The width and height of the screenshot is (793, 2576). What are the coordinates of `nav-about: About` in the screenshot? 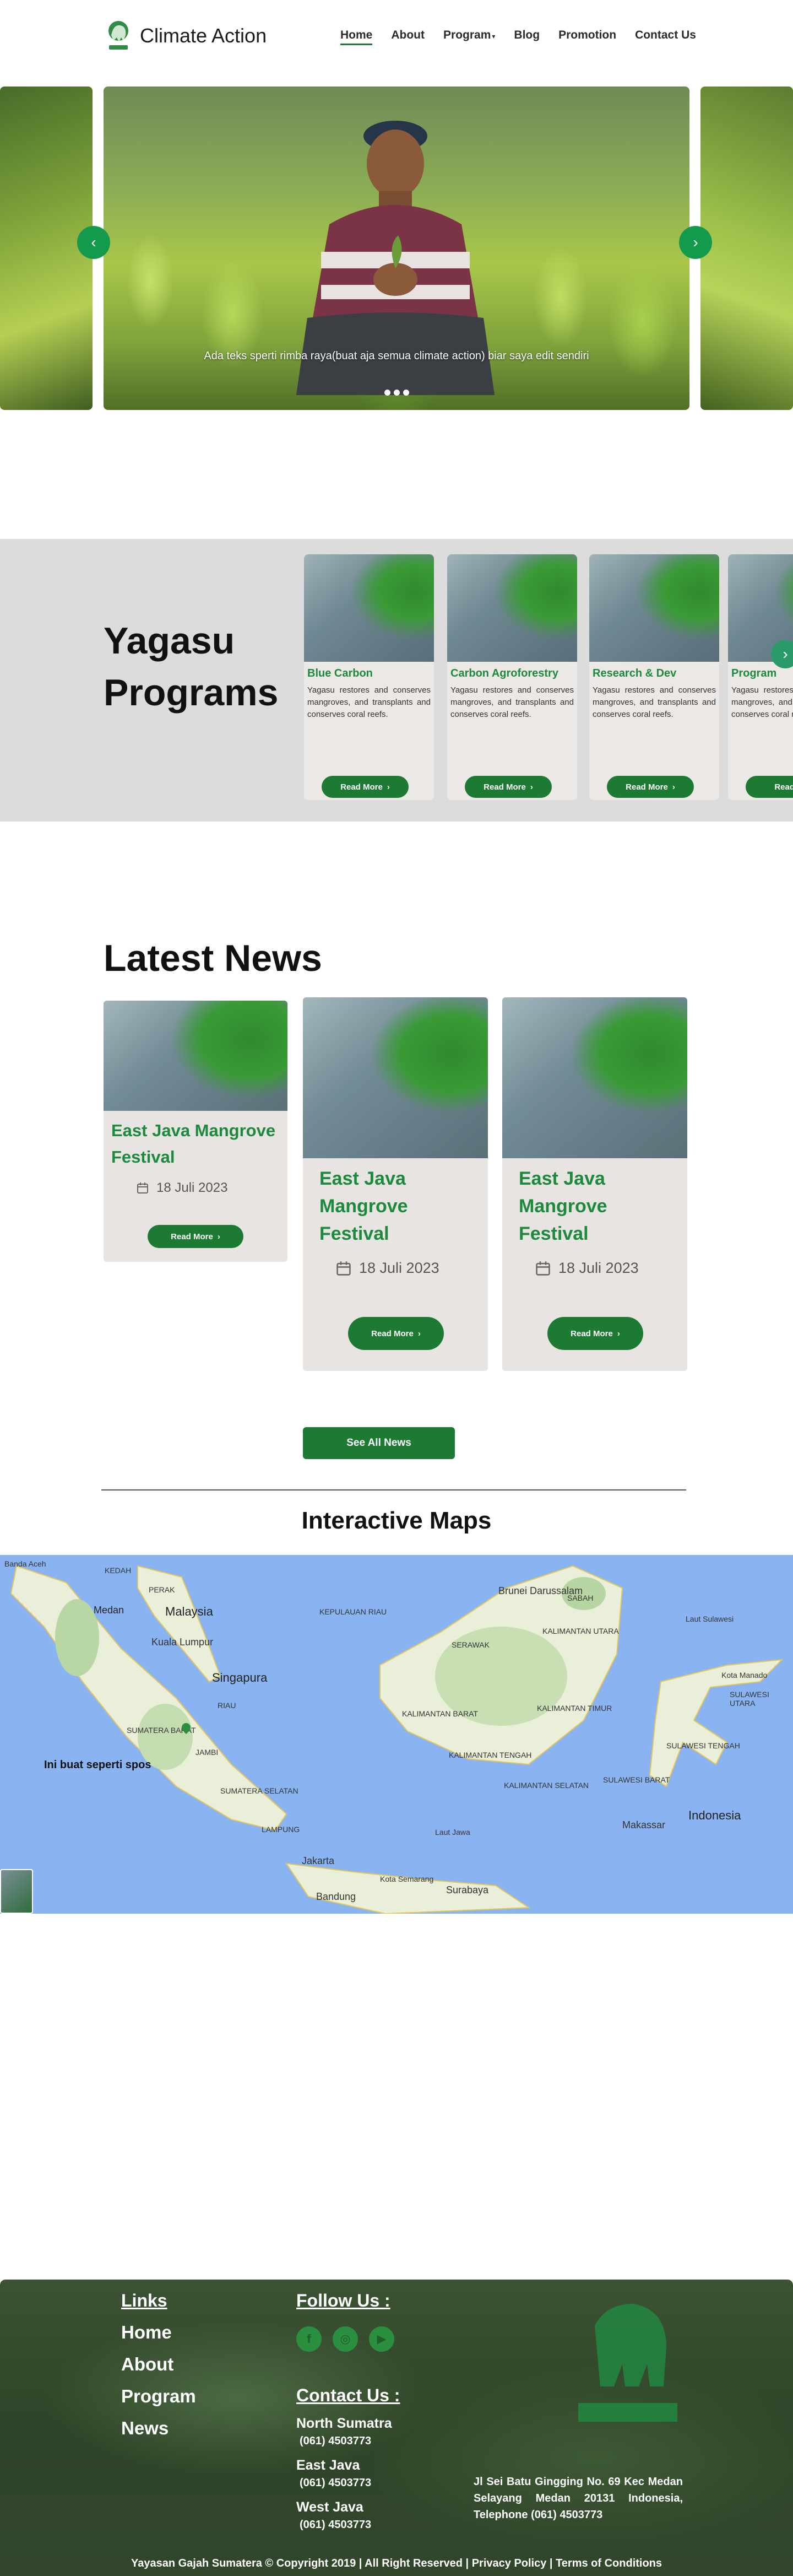 It's located at (408, 35).